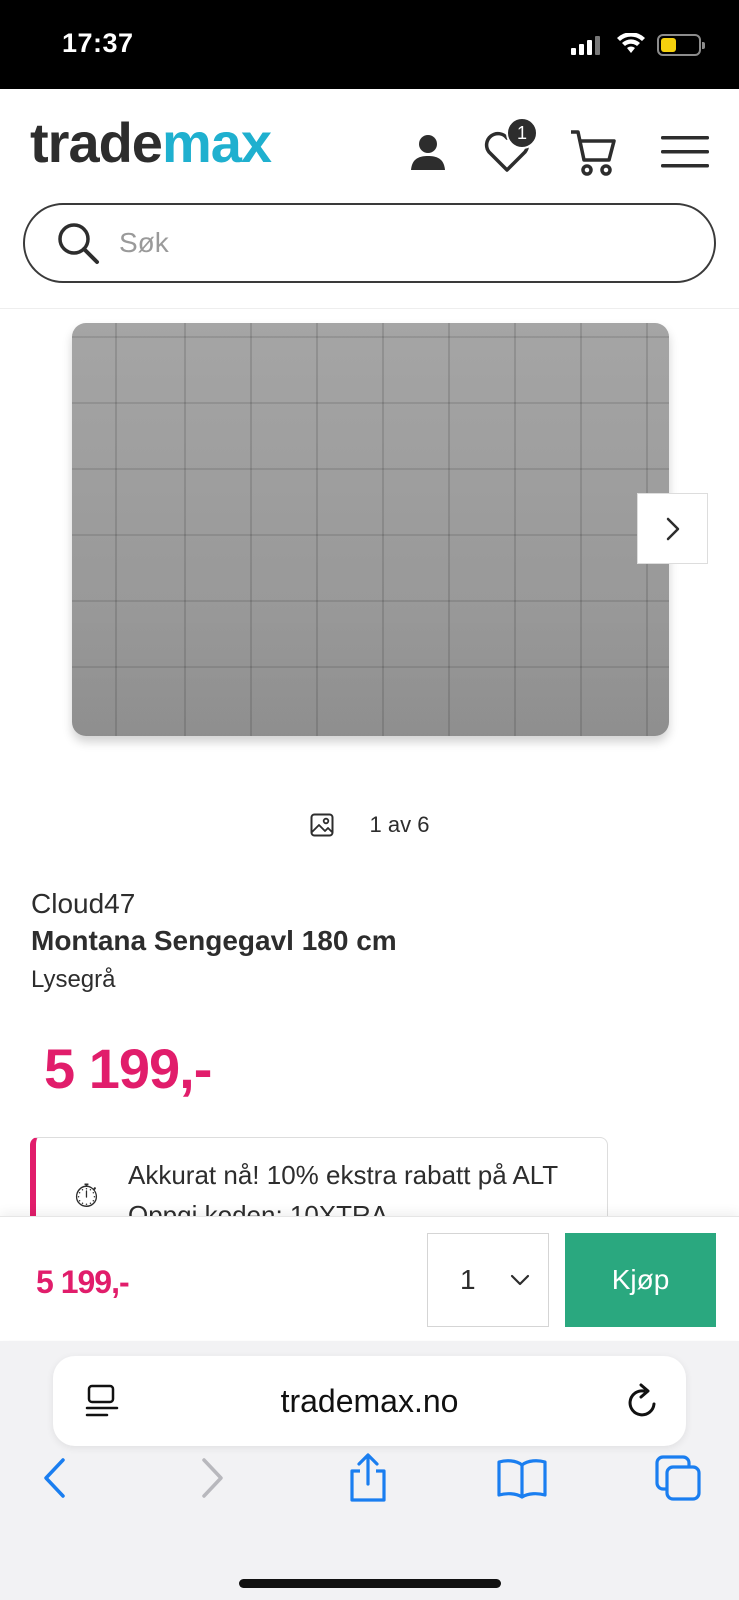 This screenshot has width=739, height=1600. I want to click on gallery-counter: 1 av 6, so click(369, 825).